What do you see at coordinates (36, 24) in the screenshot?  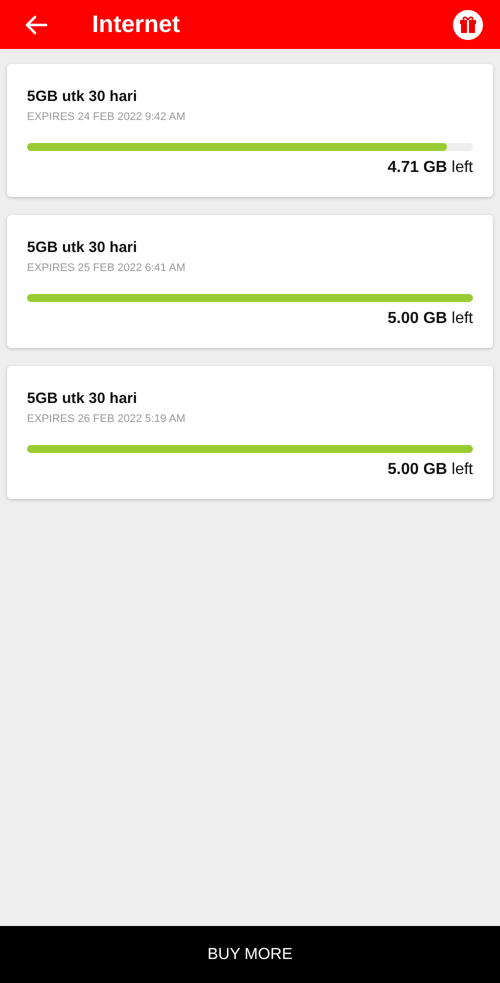 I see `back-arrow-icon` at bounding box center [36, 24].